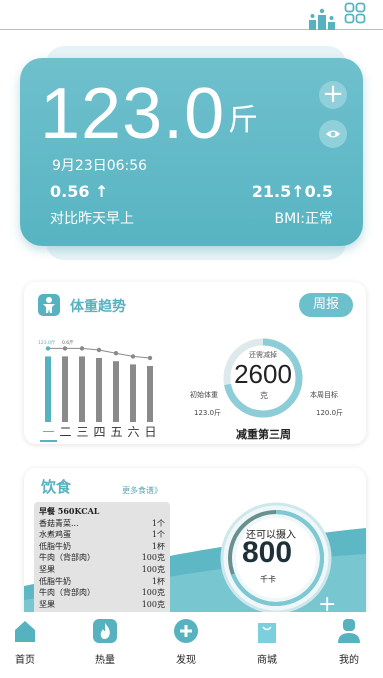  Describe the element at coordinates (82, 431) in the screenshot. I see `day-label: 三` at that location.